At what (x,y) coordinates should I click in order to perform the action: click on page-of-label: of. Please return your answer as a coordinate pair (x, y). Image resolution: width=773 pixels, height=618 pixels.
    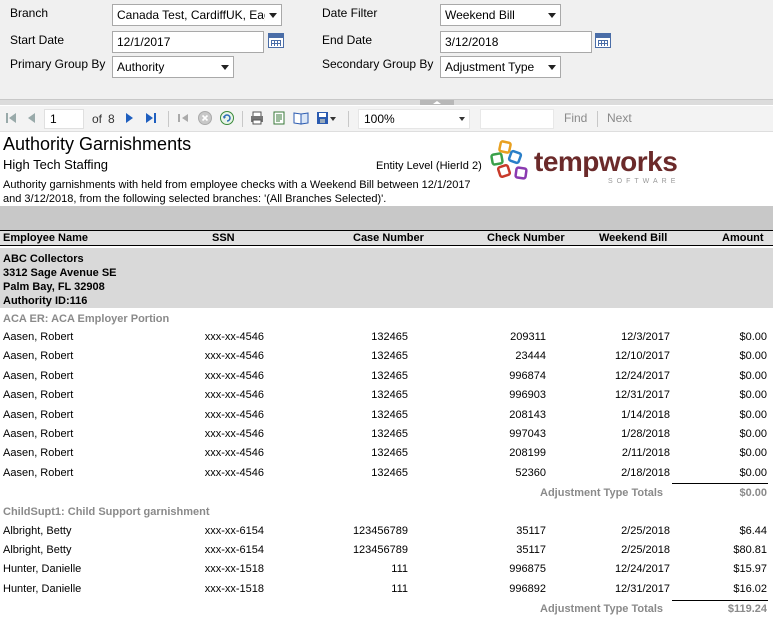
    Looking at the image, I should click on (97, 119).